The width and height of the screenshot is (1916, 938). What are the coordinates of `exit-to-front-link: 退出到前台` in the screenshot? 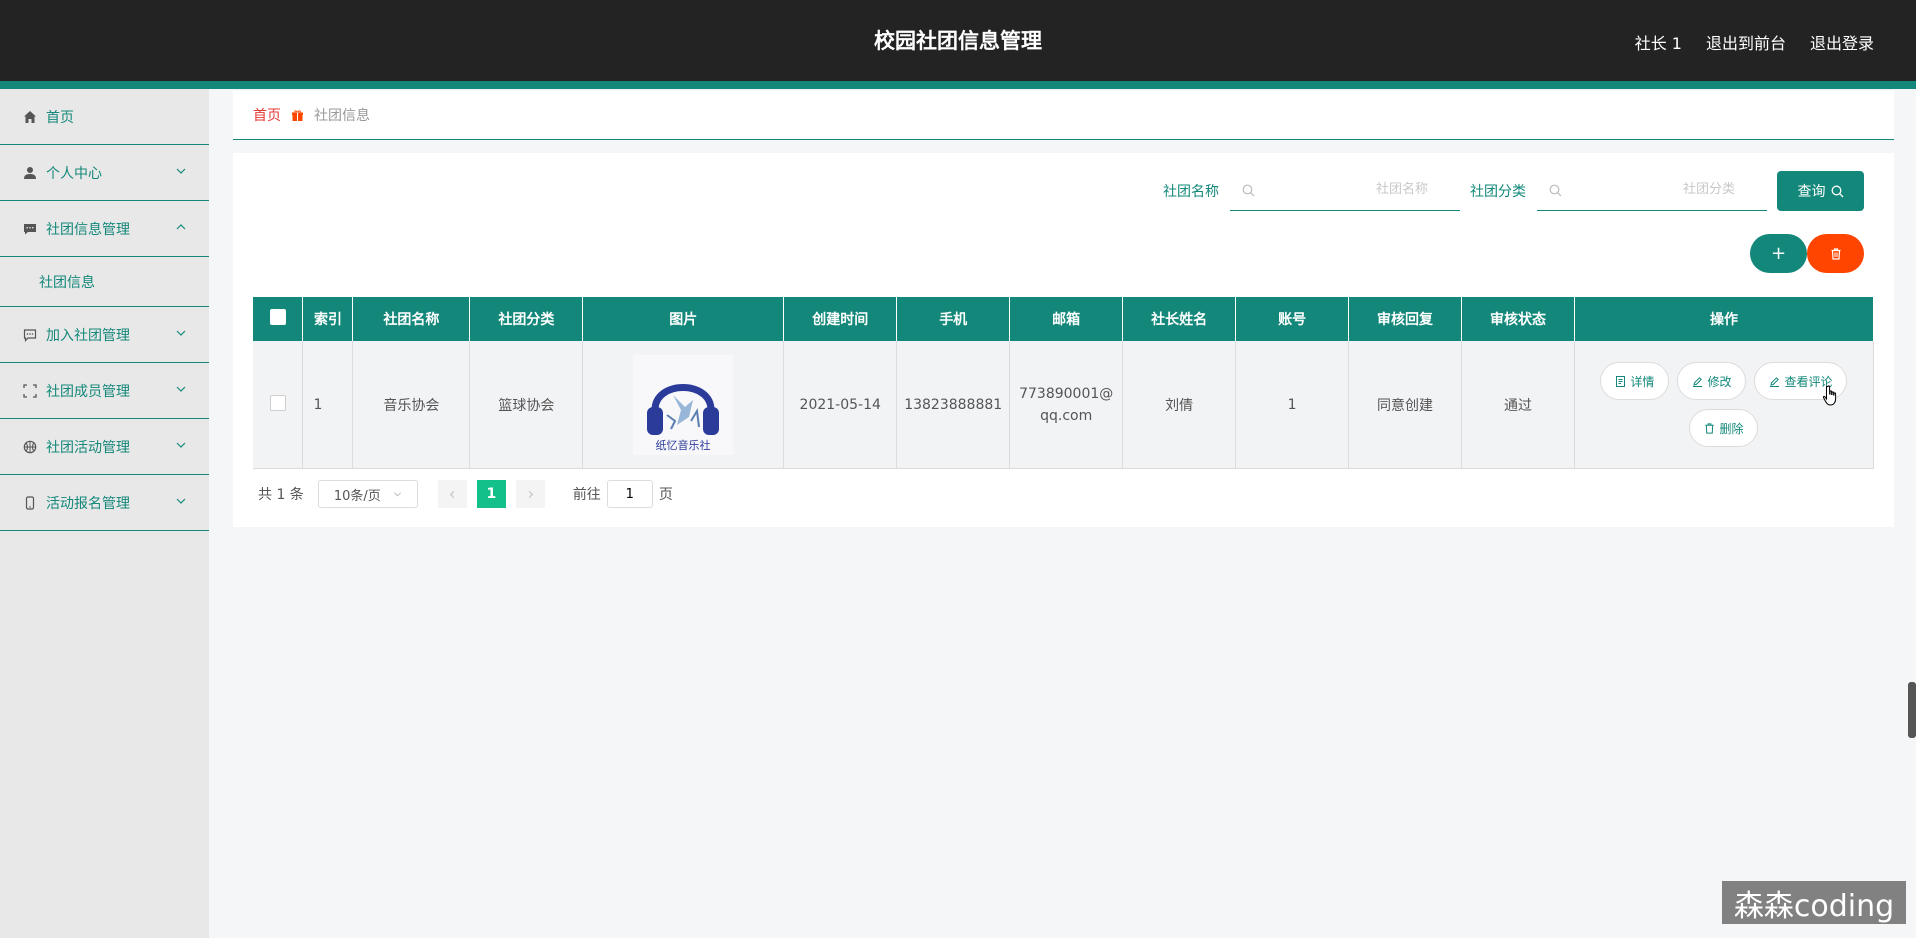 It's located at (1746, 42).